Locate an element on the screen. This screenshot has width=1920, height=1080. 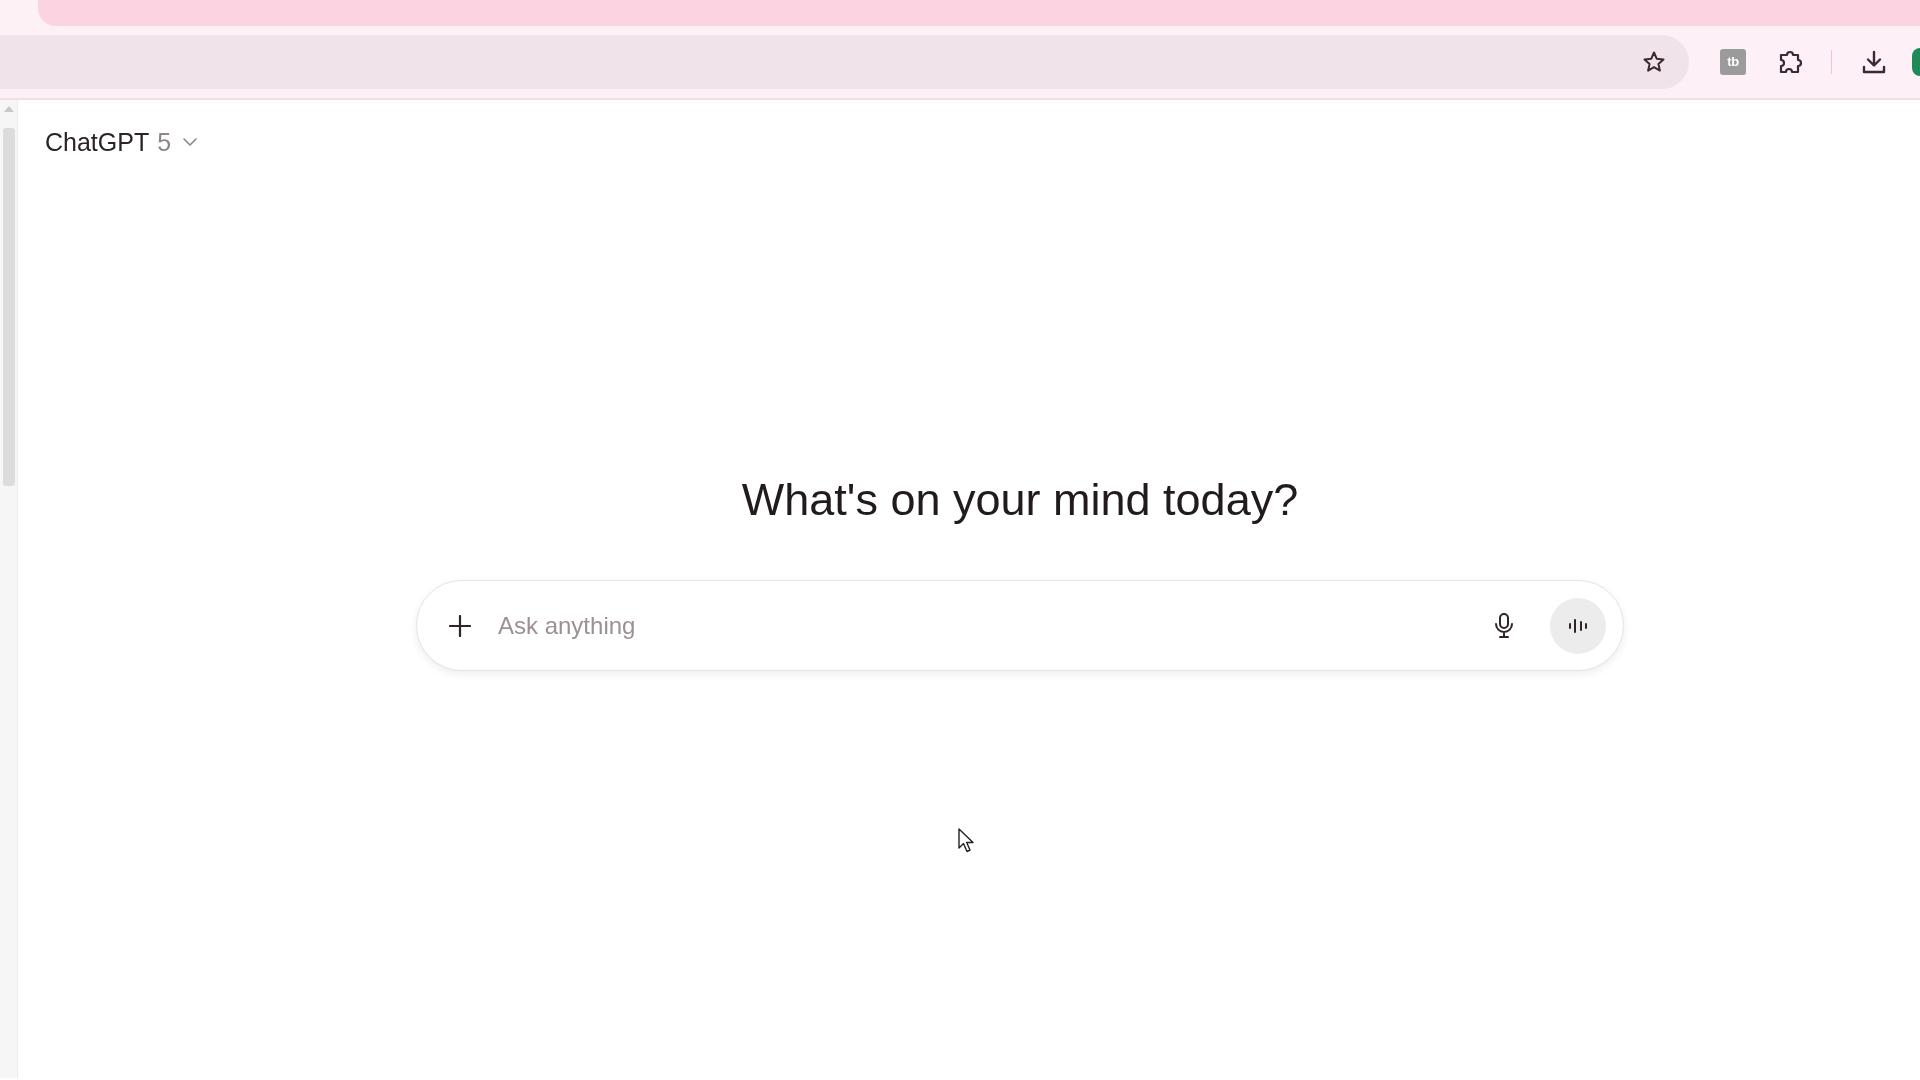
heading: What's on your mind today? is located at coordinates (1020, 500).